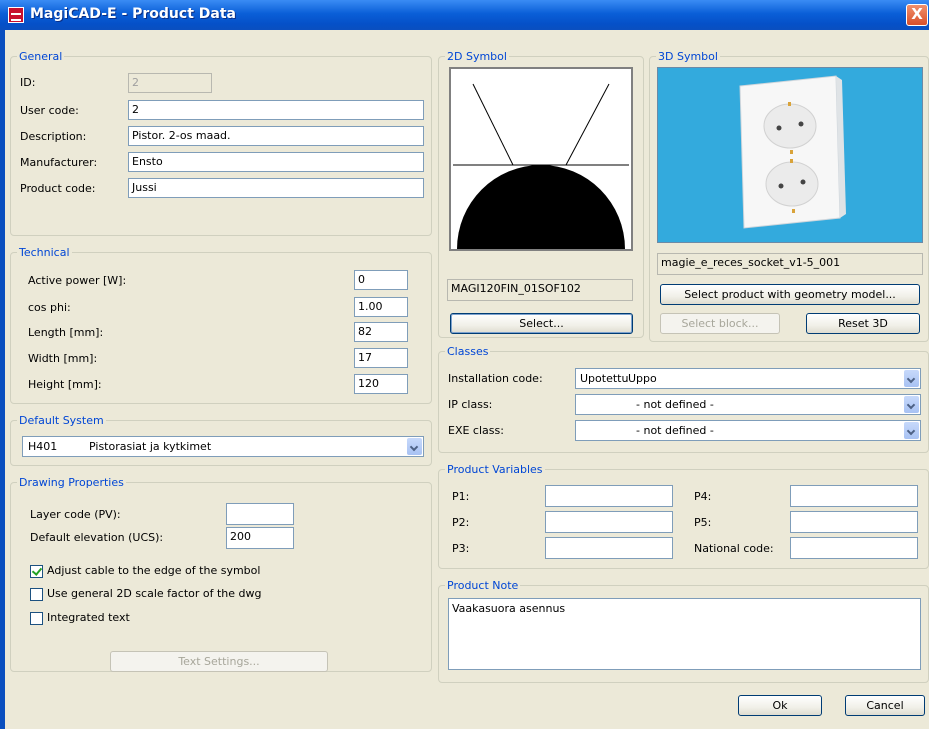 Image resolution: width=929 pixels, height=729 pixels. What do you see at coordinates (470, 404) in the screenshot?
I see `ip-class-label: IP class:` at bounding box center [470, 404].